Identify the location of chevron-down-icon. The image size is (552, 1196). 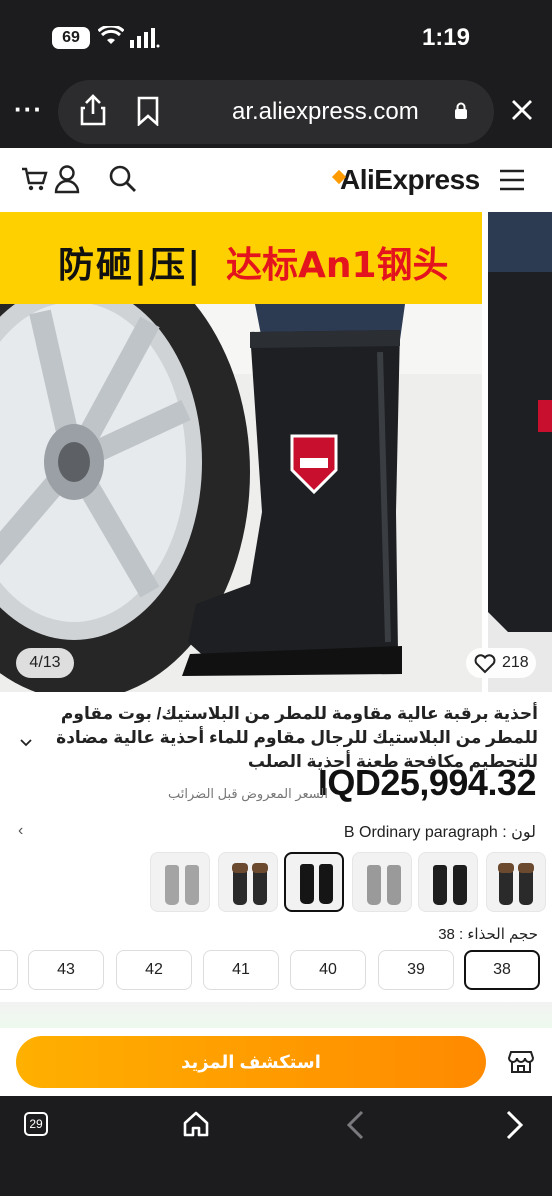
(26, 743).